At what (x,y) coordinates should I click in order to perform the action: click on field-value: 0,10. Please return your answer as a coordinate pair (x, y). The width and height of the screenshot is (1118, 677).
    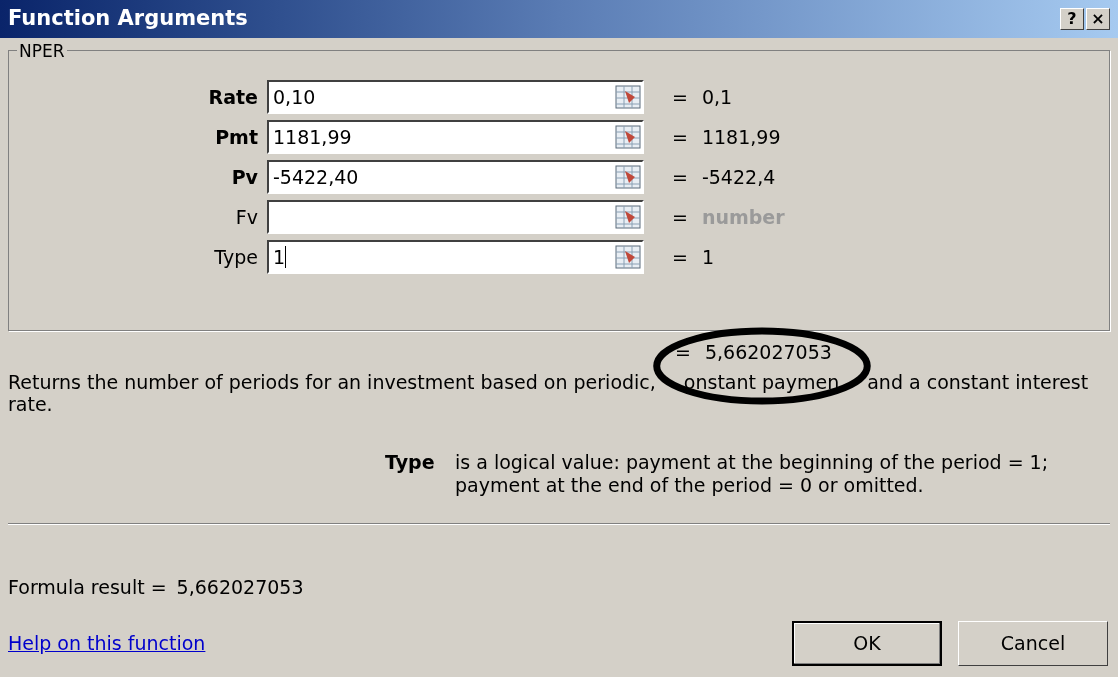
    Looking at the image, I should click on (294, 97).